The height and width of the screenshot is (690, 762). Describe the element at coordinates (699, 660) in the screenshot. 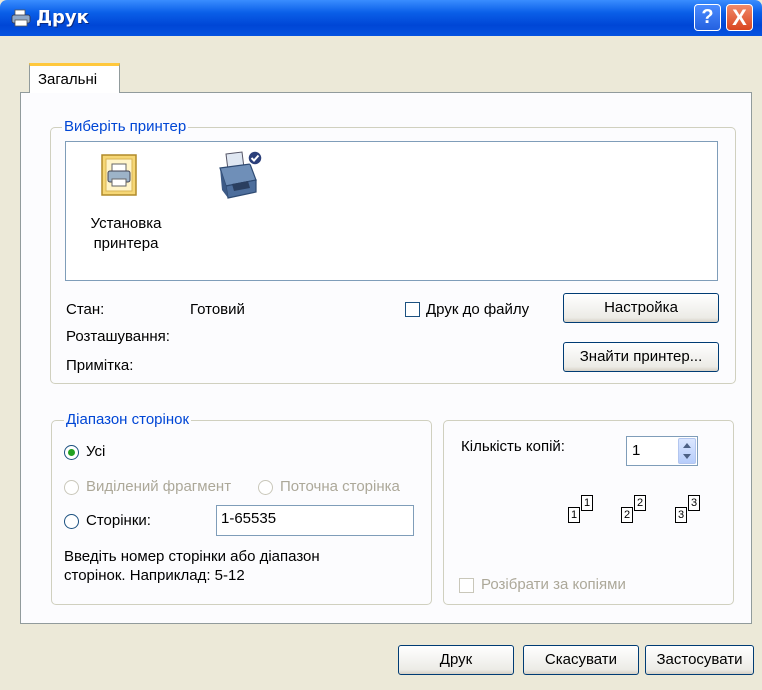

I see `apply-button: Застосувати` at that location.